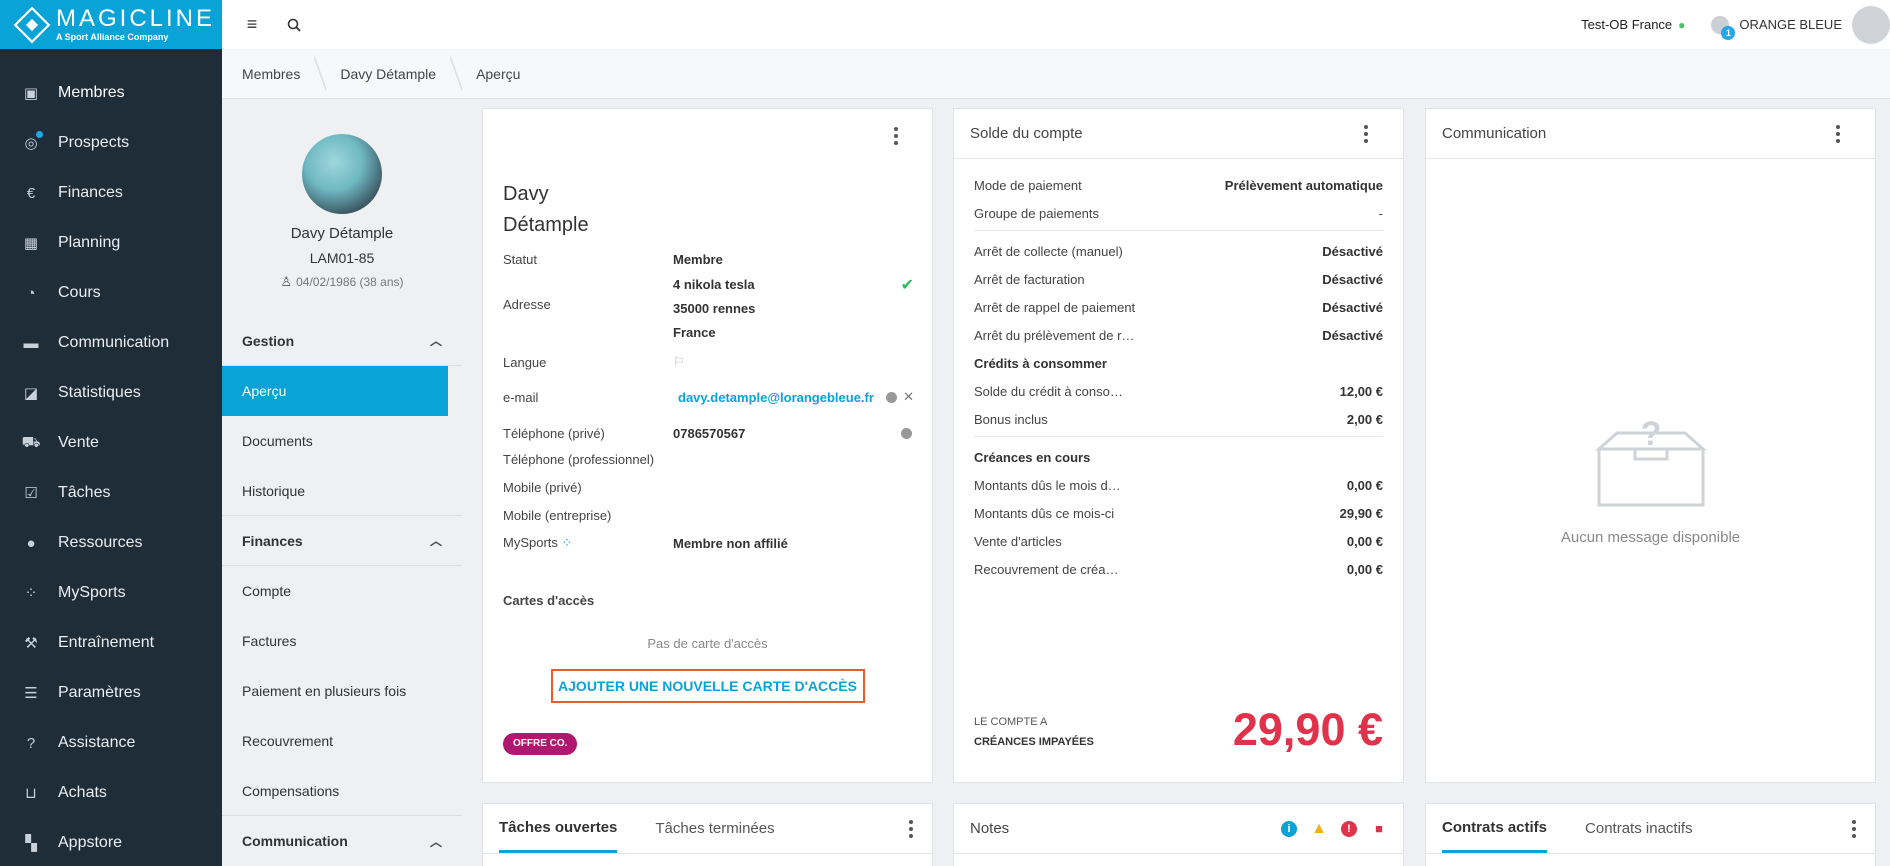 This screenshot has width=1890, height=866. What do you see at coordinates (31, 693) in the screenshot?
I see `sliders-icon: ☰` at bounding box center [31, 693].